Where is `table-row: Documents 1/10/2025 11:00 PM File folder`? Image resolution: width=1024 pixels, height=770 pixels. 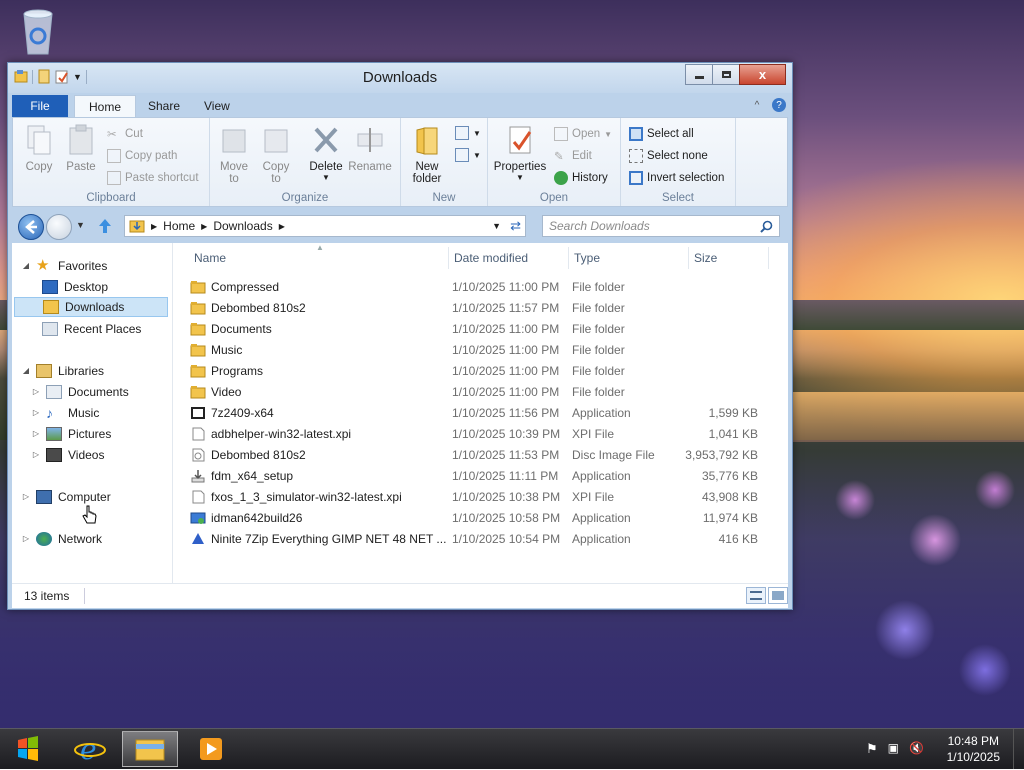
table-row: Documents 1/10/2025 11:00 PM File folder is located at coordinates (482, 329).